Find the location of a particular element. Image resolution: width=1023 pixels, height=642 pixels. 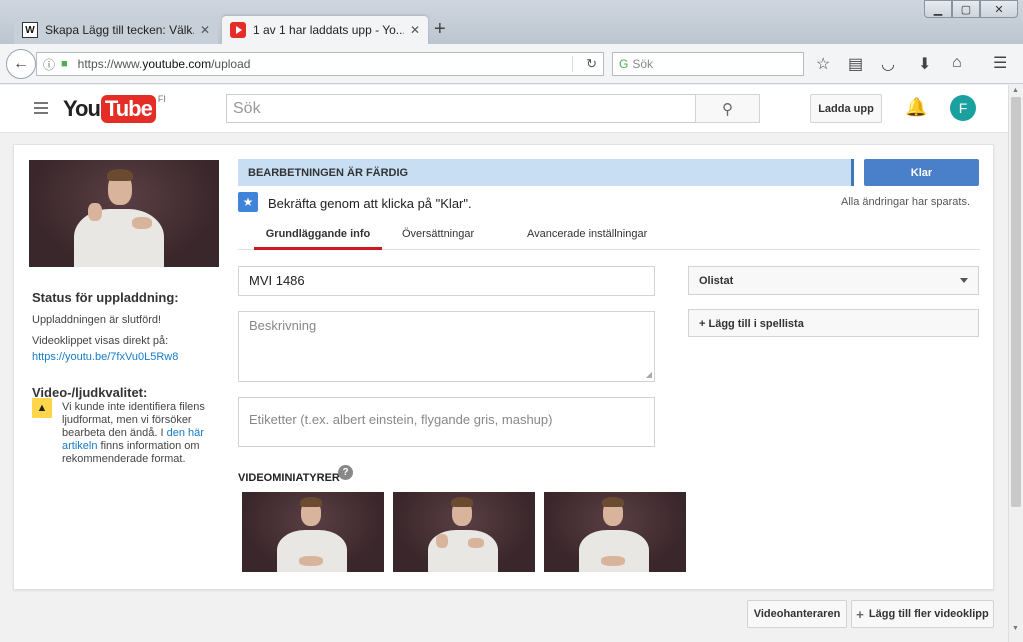

privacy-value: Olistat is located at coordinates (716, 281).